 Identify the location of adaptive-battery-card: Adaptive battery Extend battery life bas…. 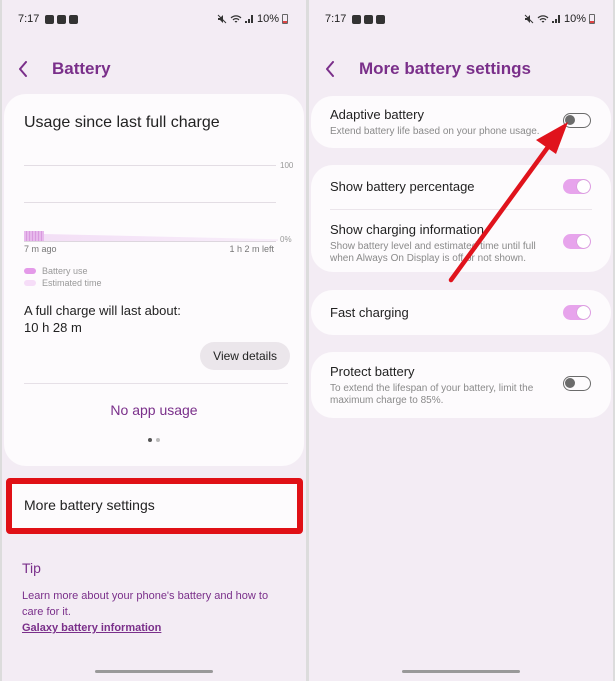
(461, 122).